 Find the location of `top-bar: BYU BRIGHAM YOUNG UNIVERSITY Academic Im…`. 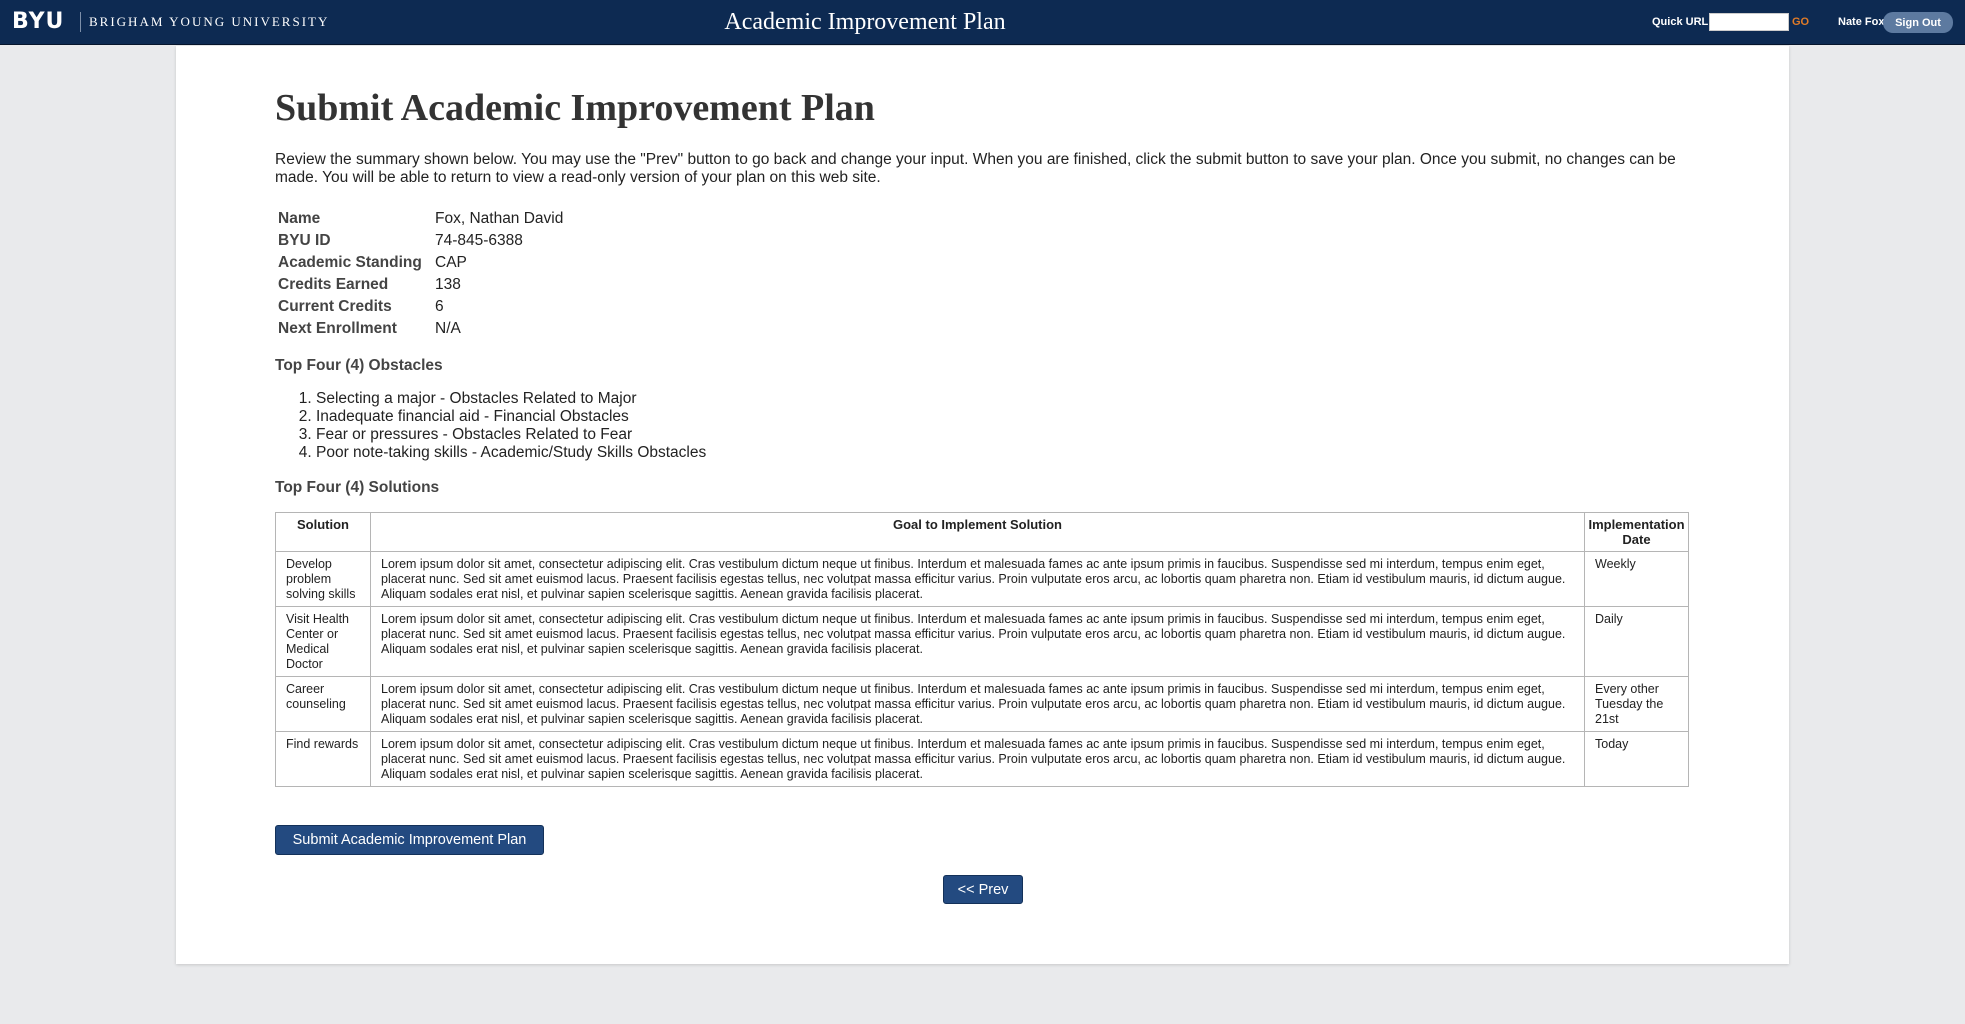

top-bar: BYU BRIGHAM YOUNG UNIVERSITY Academic Im… is located at coordinates (982, 22).